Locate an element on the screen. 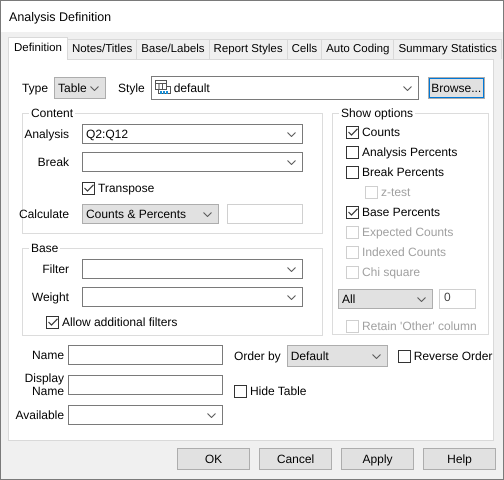 The width and height of the screenshot is (504, 480). order-by-dropdown: Default is located at coordinates (337, 356).